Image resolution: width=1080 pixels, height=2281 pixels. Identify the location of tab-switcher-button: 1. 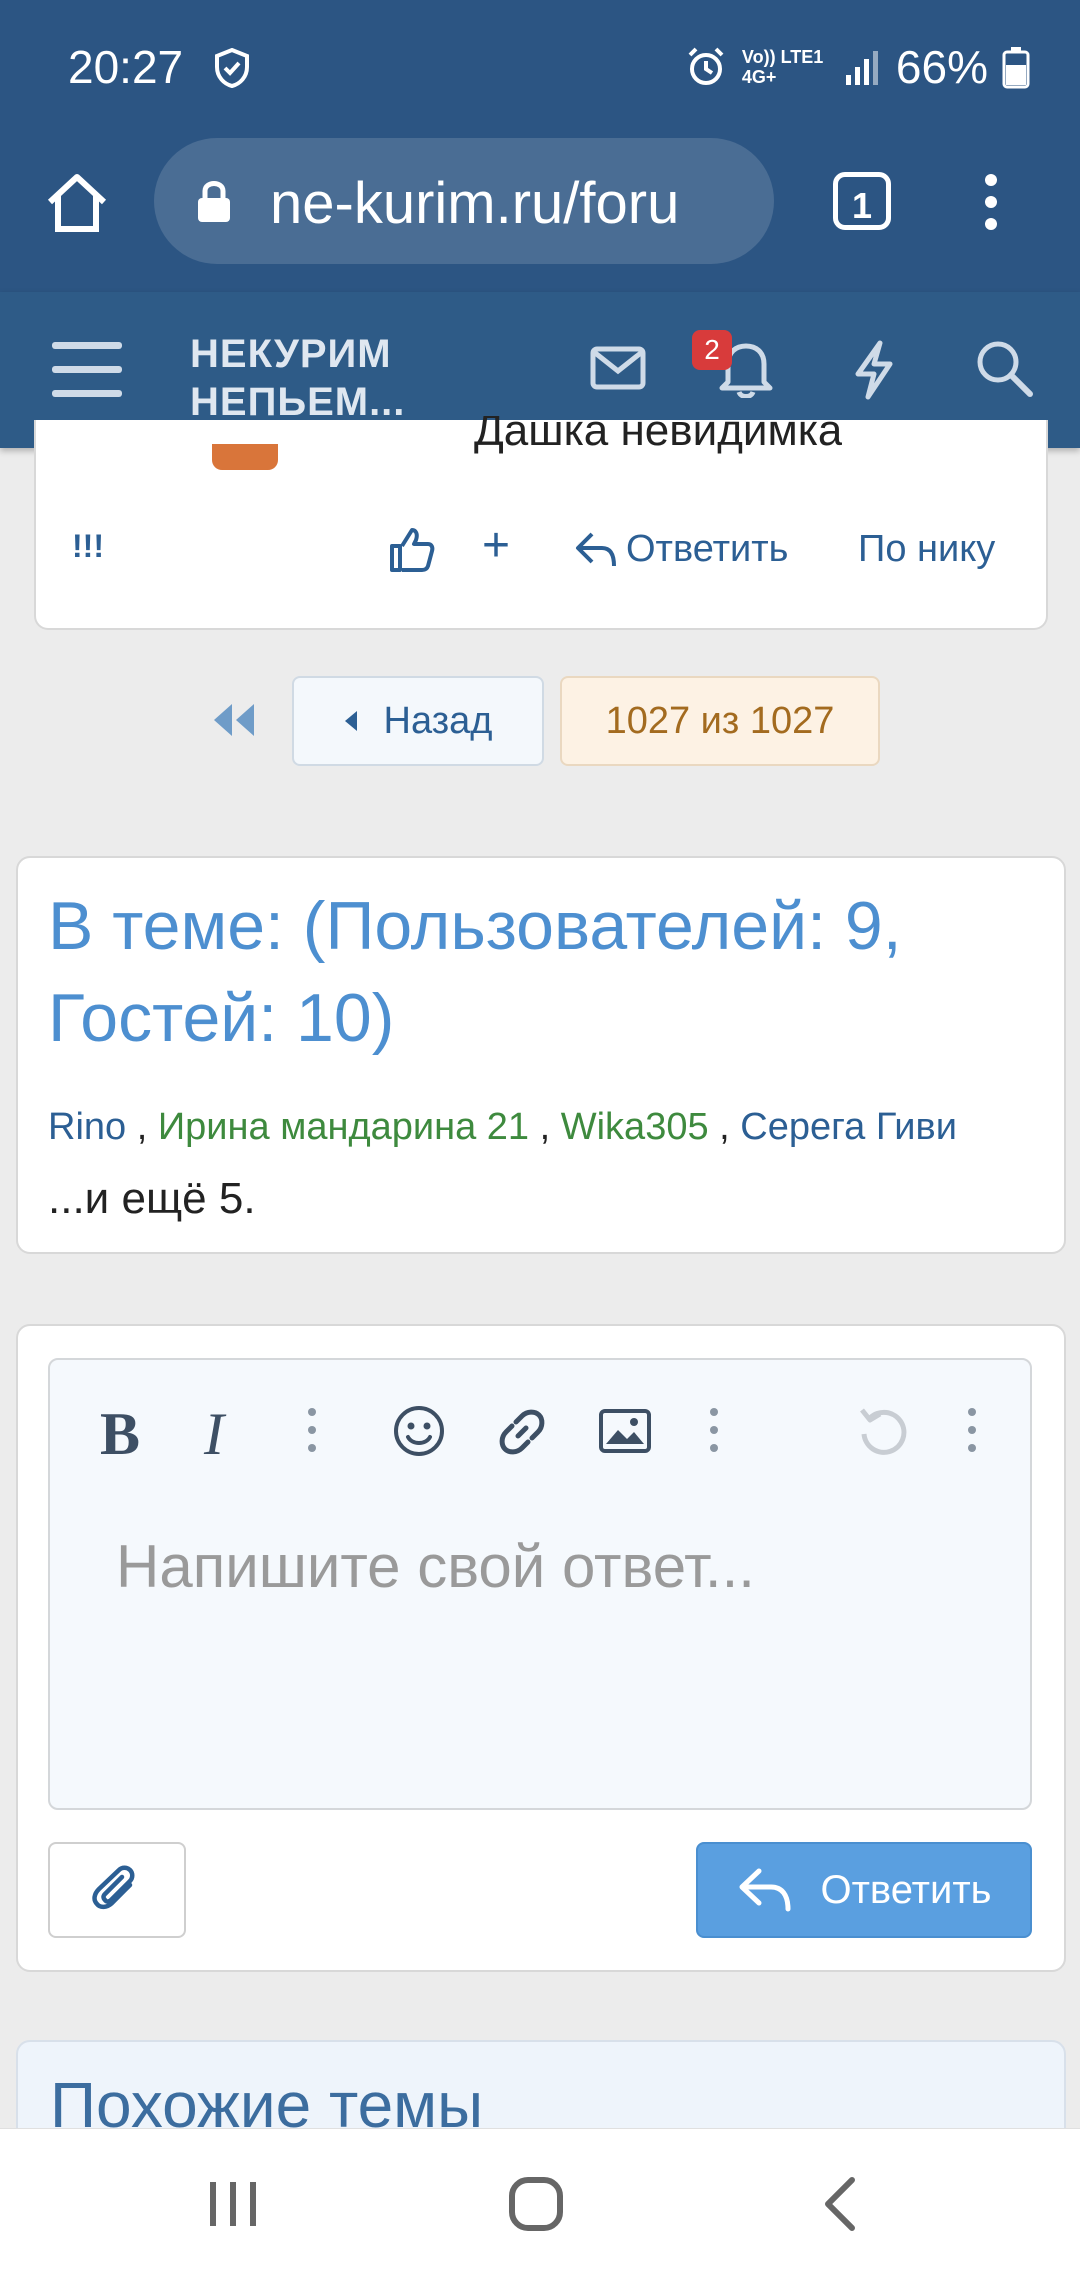
(862, 201).